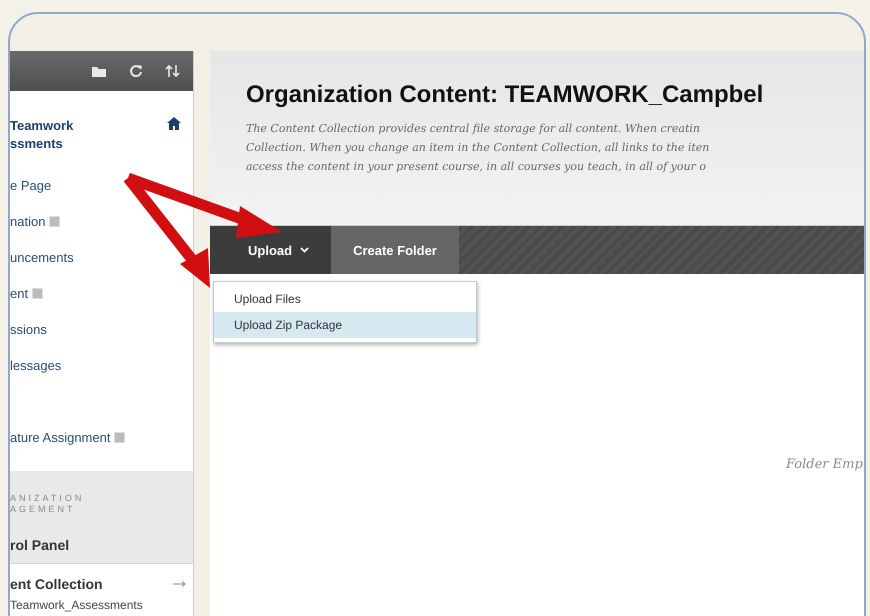  Describe the element at coordinates (99, 71) in the screenshot. I see `folder-icon` at that location.